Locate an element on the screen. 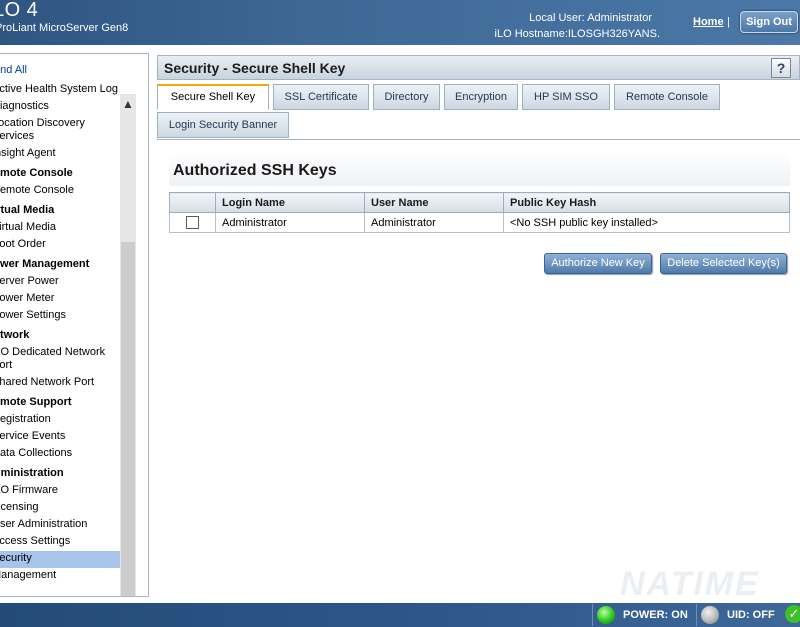 The image size is (800, 627). select-column-header is located at coordinates (192, 202).